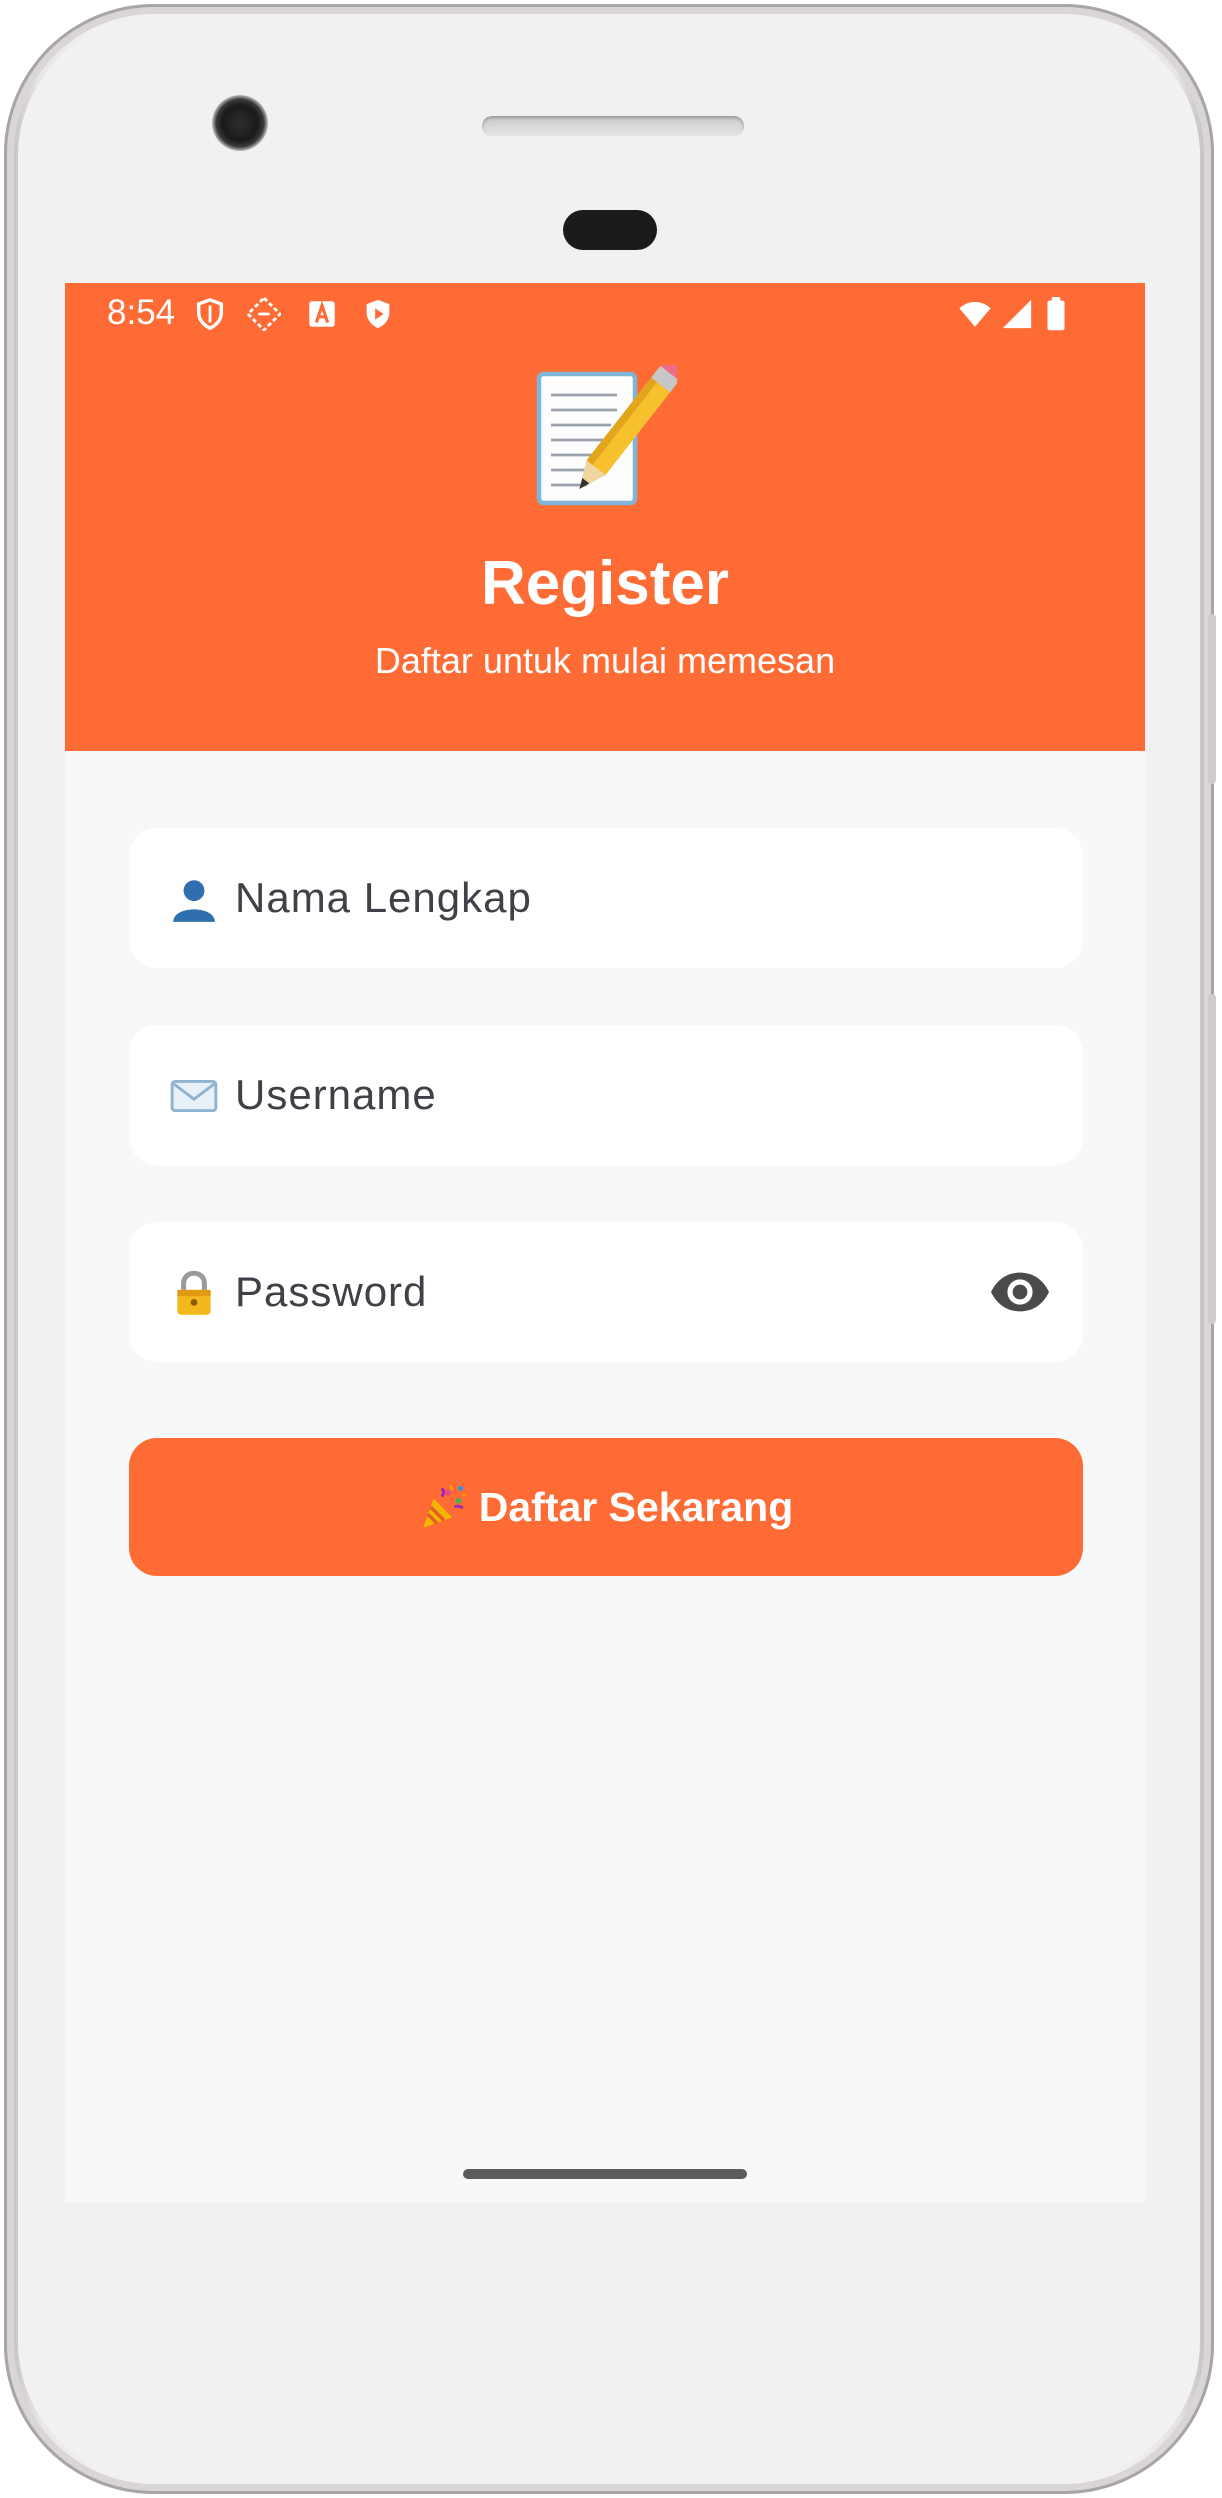 The height and width of the screenshot is (2498, 1222). I want to click on proximity-sensor, so click(610, 230).